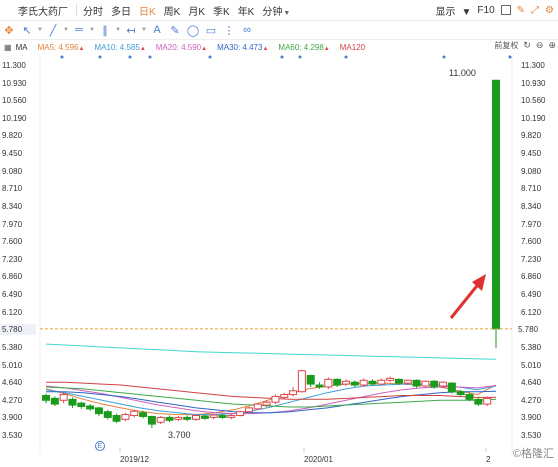 The height and width of the screenshot is (467, 558). I want to click on y-tick-label-right: 4.270, so click(531, 400).